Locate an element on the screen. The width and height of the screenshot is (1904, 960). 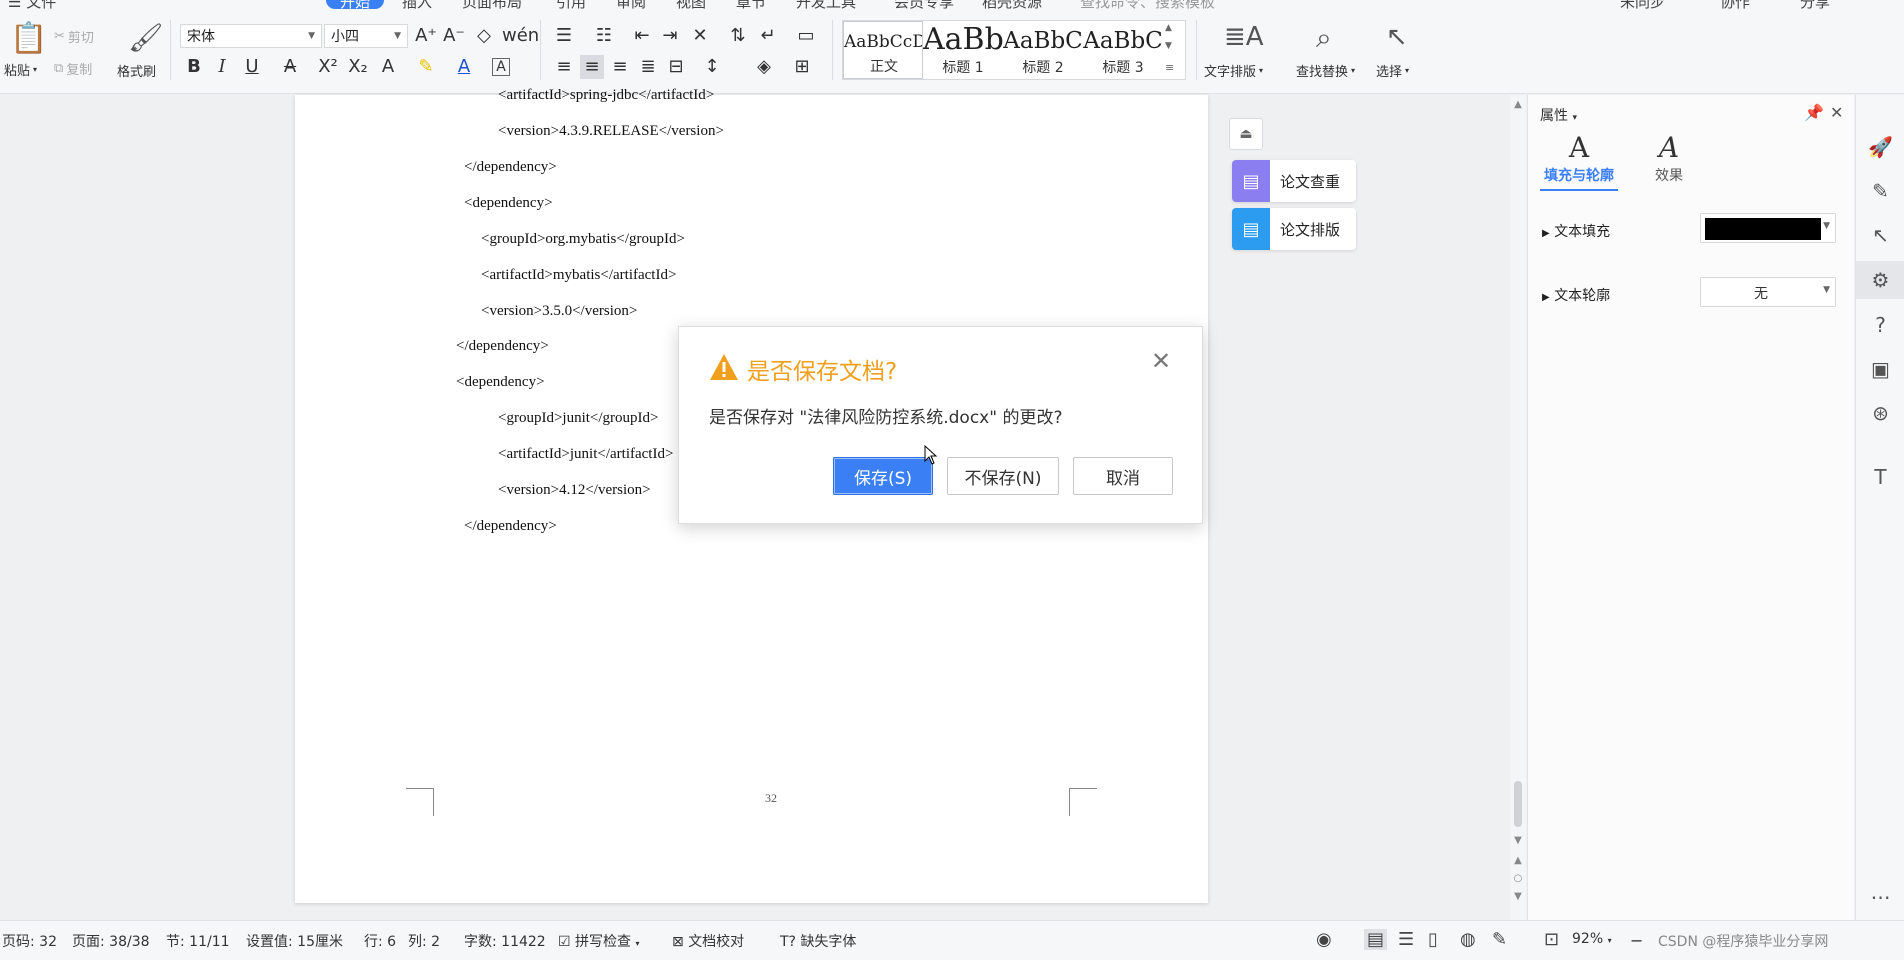
italic-icon: I is located at coordinates (222, 67).